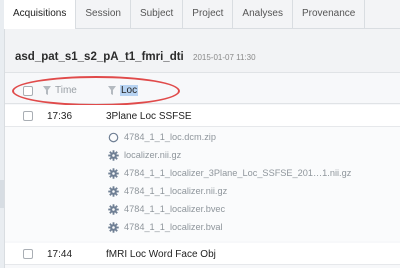 This screenshot has height=268, width=400. What do you see at coordinates (60, 116) in the screenshot?
I see `acquisition-time: 17:36` at bounding box center [60, 116].